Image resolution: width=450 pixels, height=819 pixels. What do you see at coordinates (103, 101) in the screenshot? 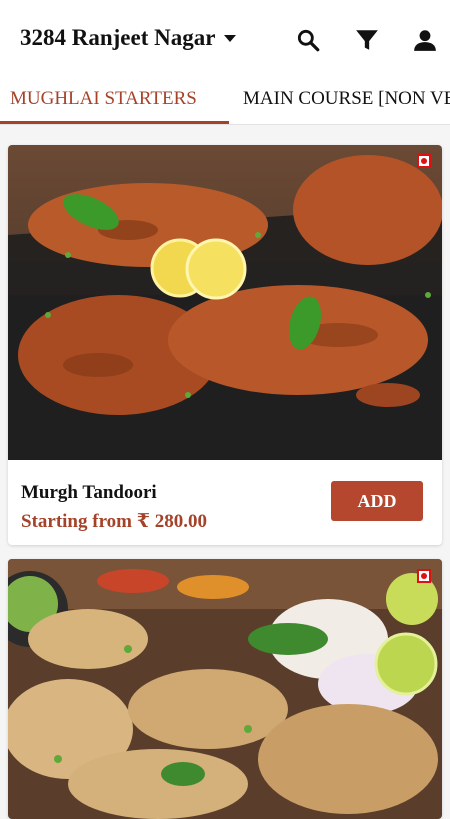
I see `tab-mughlai-starters: MUGHLAI STARTERS` at bounding box center [103, 101].